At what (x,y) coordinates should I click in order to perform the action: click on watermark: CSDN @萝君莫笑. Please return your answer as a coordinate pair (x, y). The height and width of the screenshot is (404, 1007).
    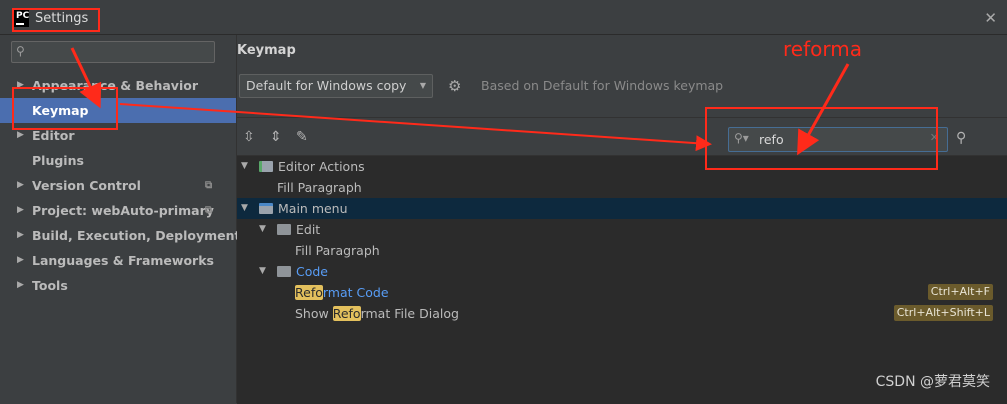
    Looking at the image, I should click on (932, 382).